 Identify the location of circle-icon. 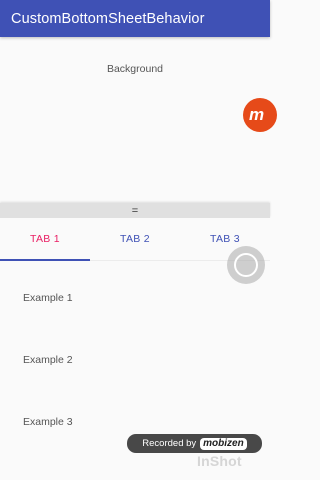
(246, 265).